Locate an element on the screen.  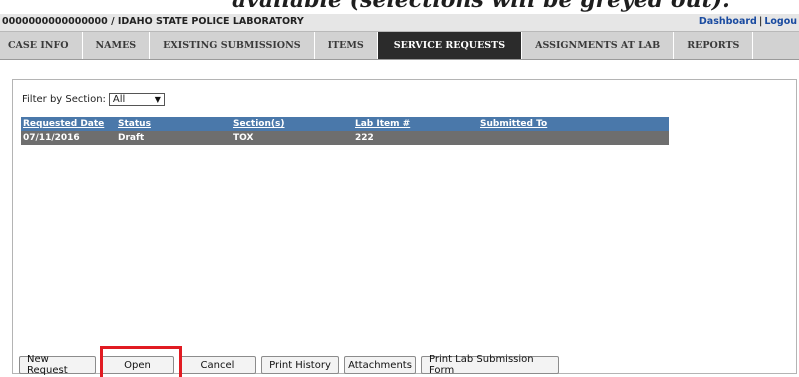
cancel-button: Cancel is located at coordinates (217, 365).